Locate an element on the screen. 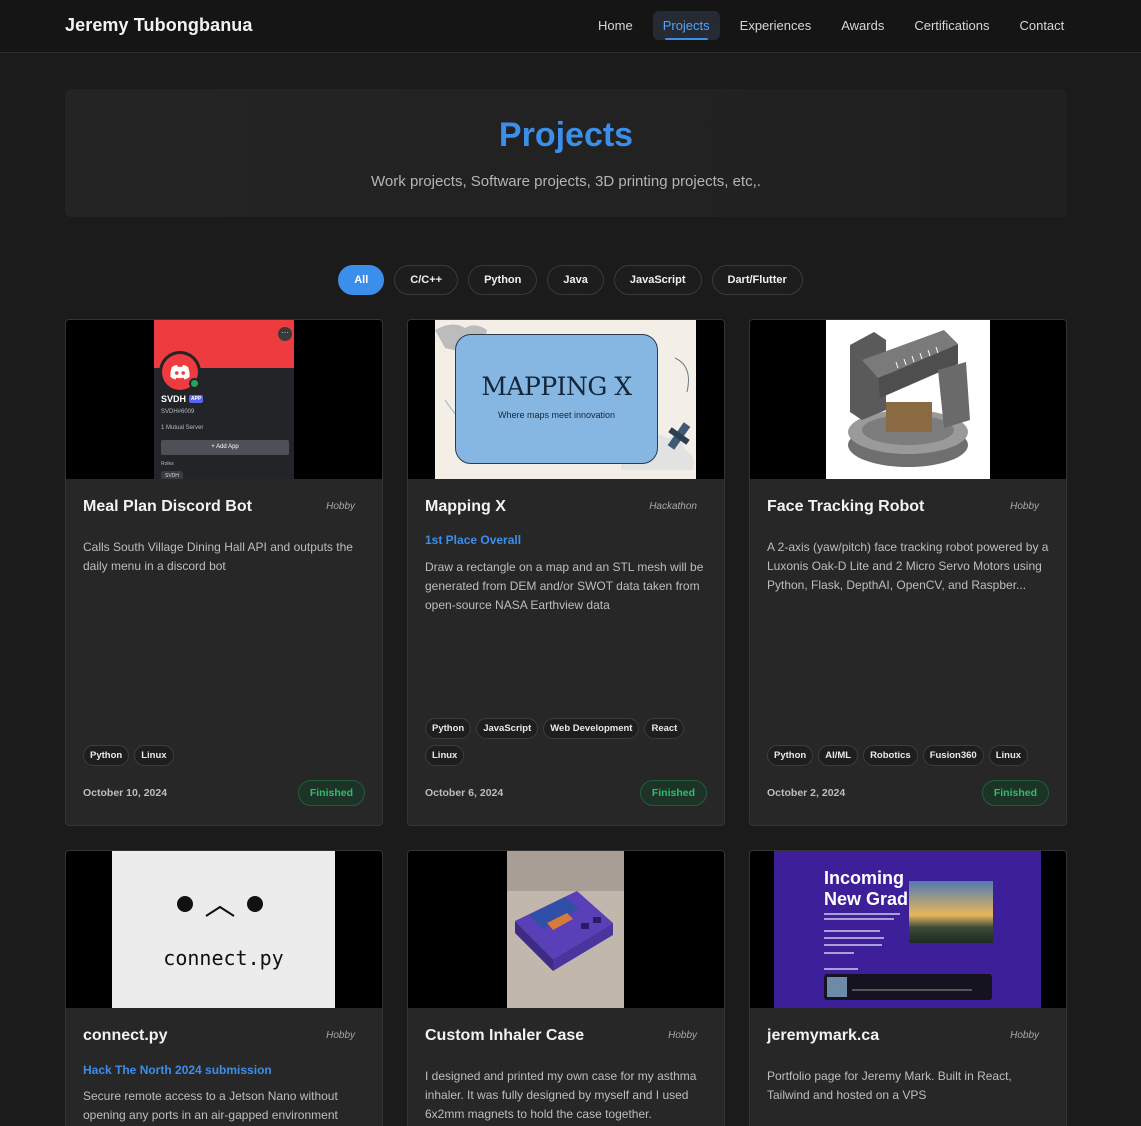 This screenshot has width=1141, height=1126. nav-contact: Contact is located at coordinates (1041, 25).